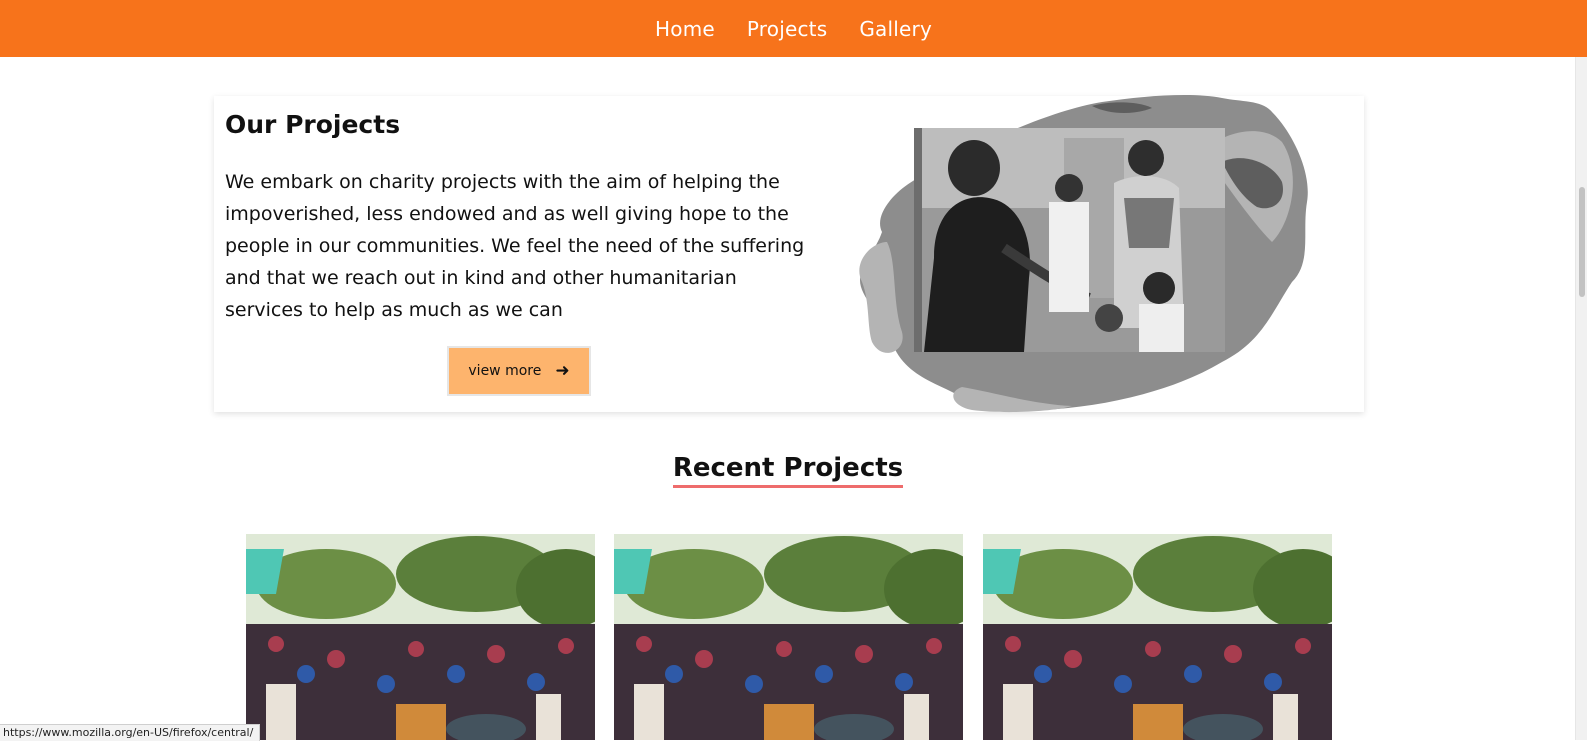 This screenshot has height=741, width=1587. What do you see at coordinates (787, 29) in the screenshot?
I see `nav-link-projects: Projects` at bounding box center [787, 29].